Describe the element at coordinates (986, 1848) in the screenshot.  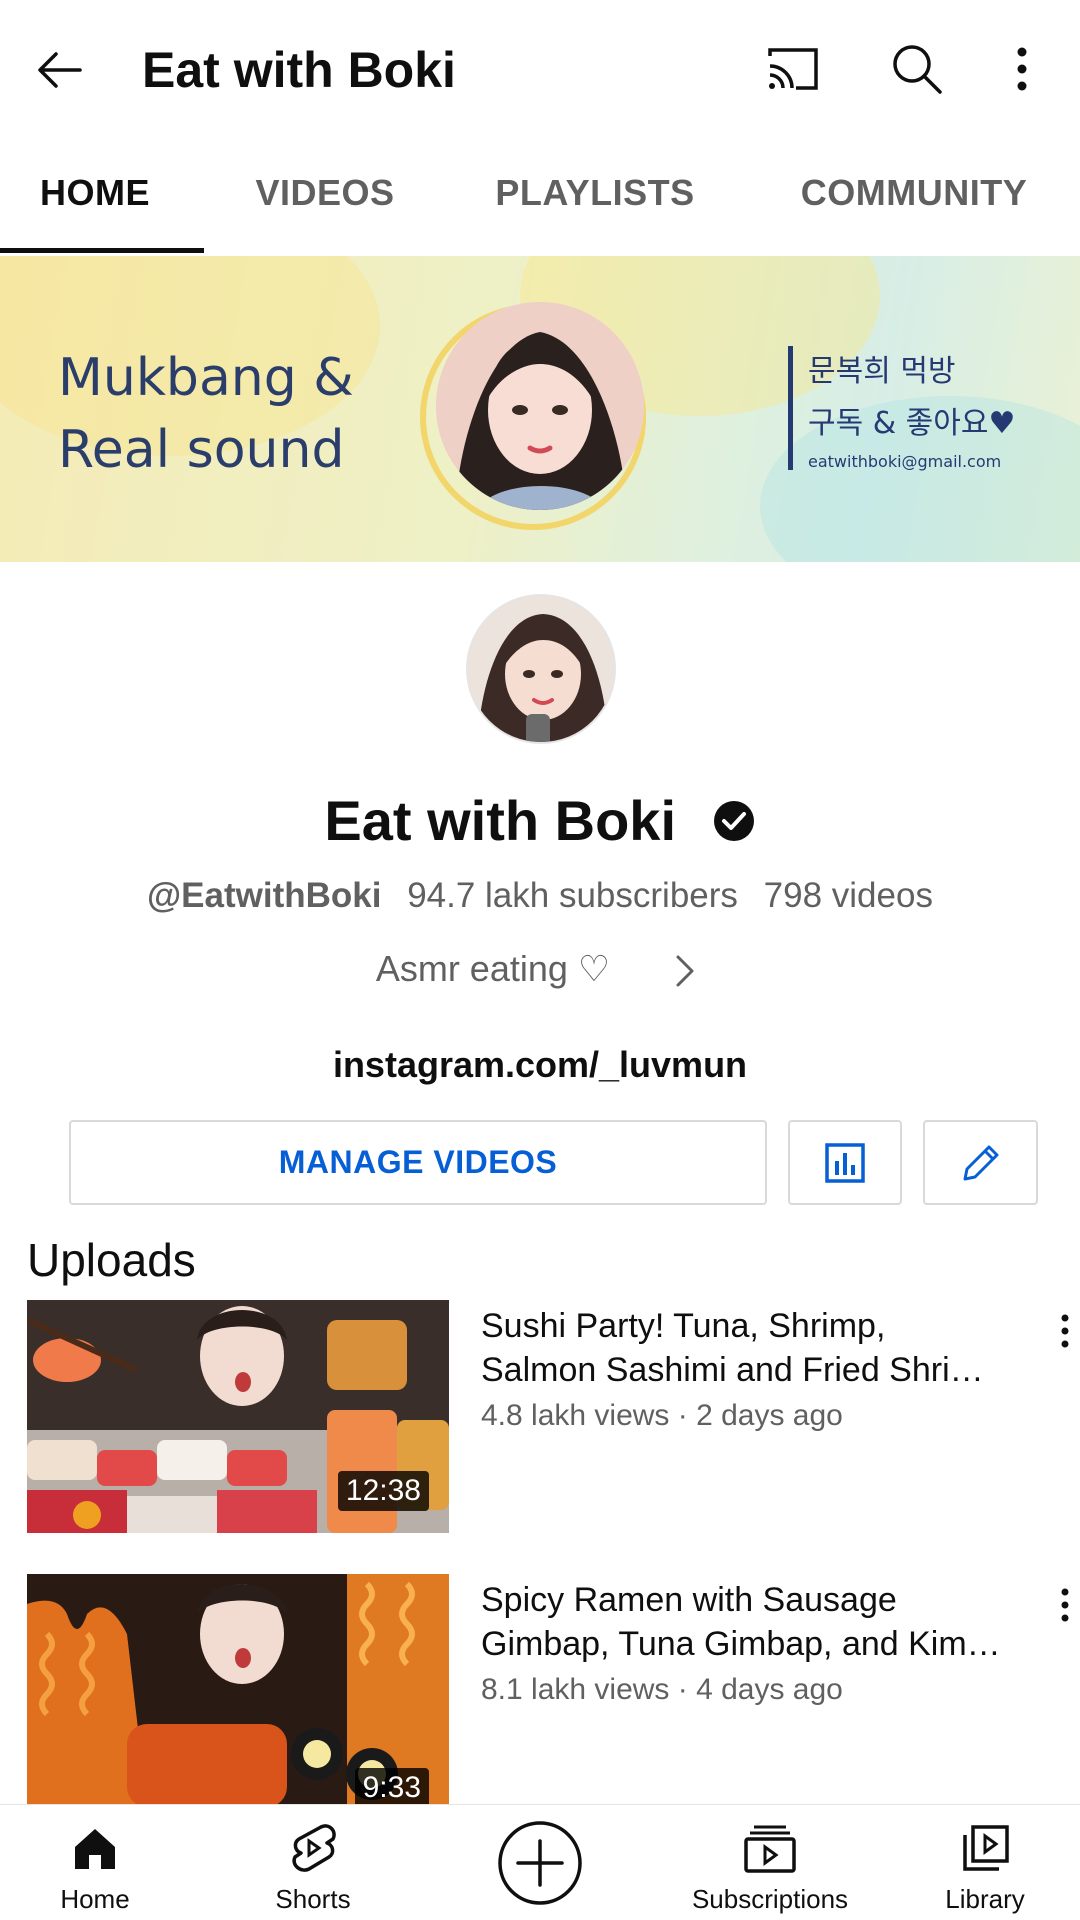
I see `library-icon` at that location.